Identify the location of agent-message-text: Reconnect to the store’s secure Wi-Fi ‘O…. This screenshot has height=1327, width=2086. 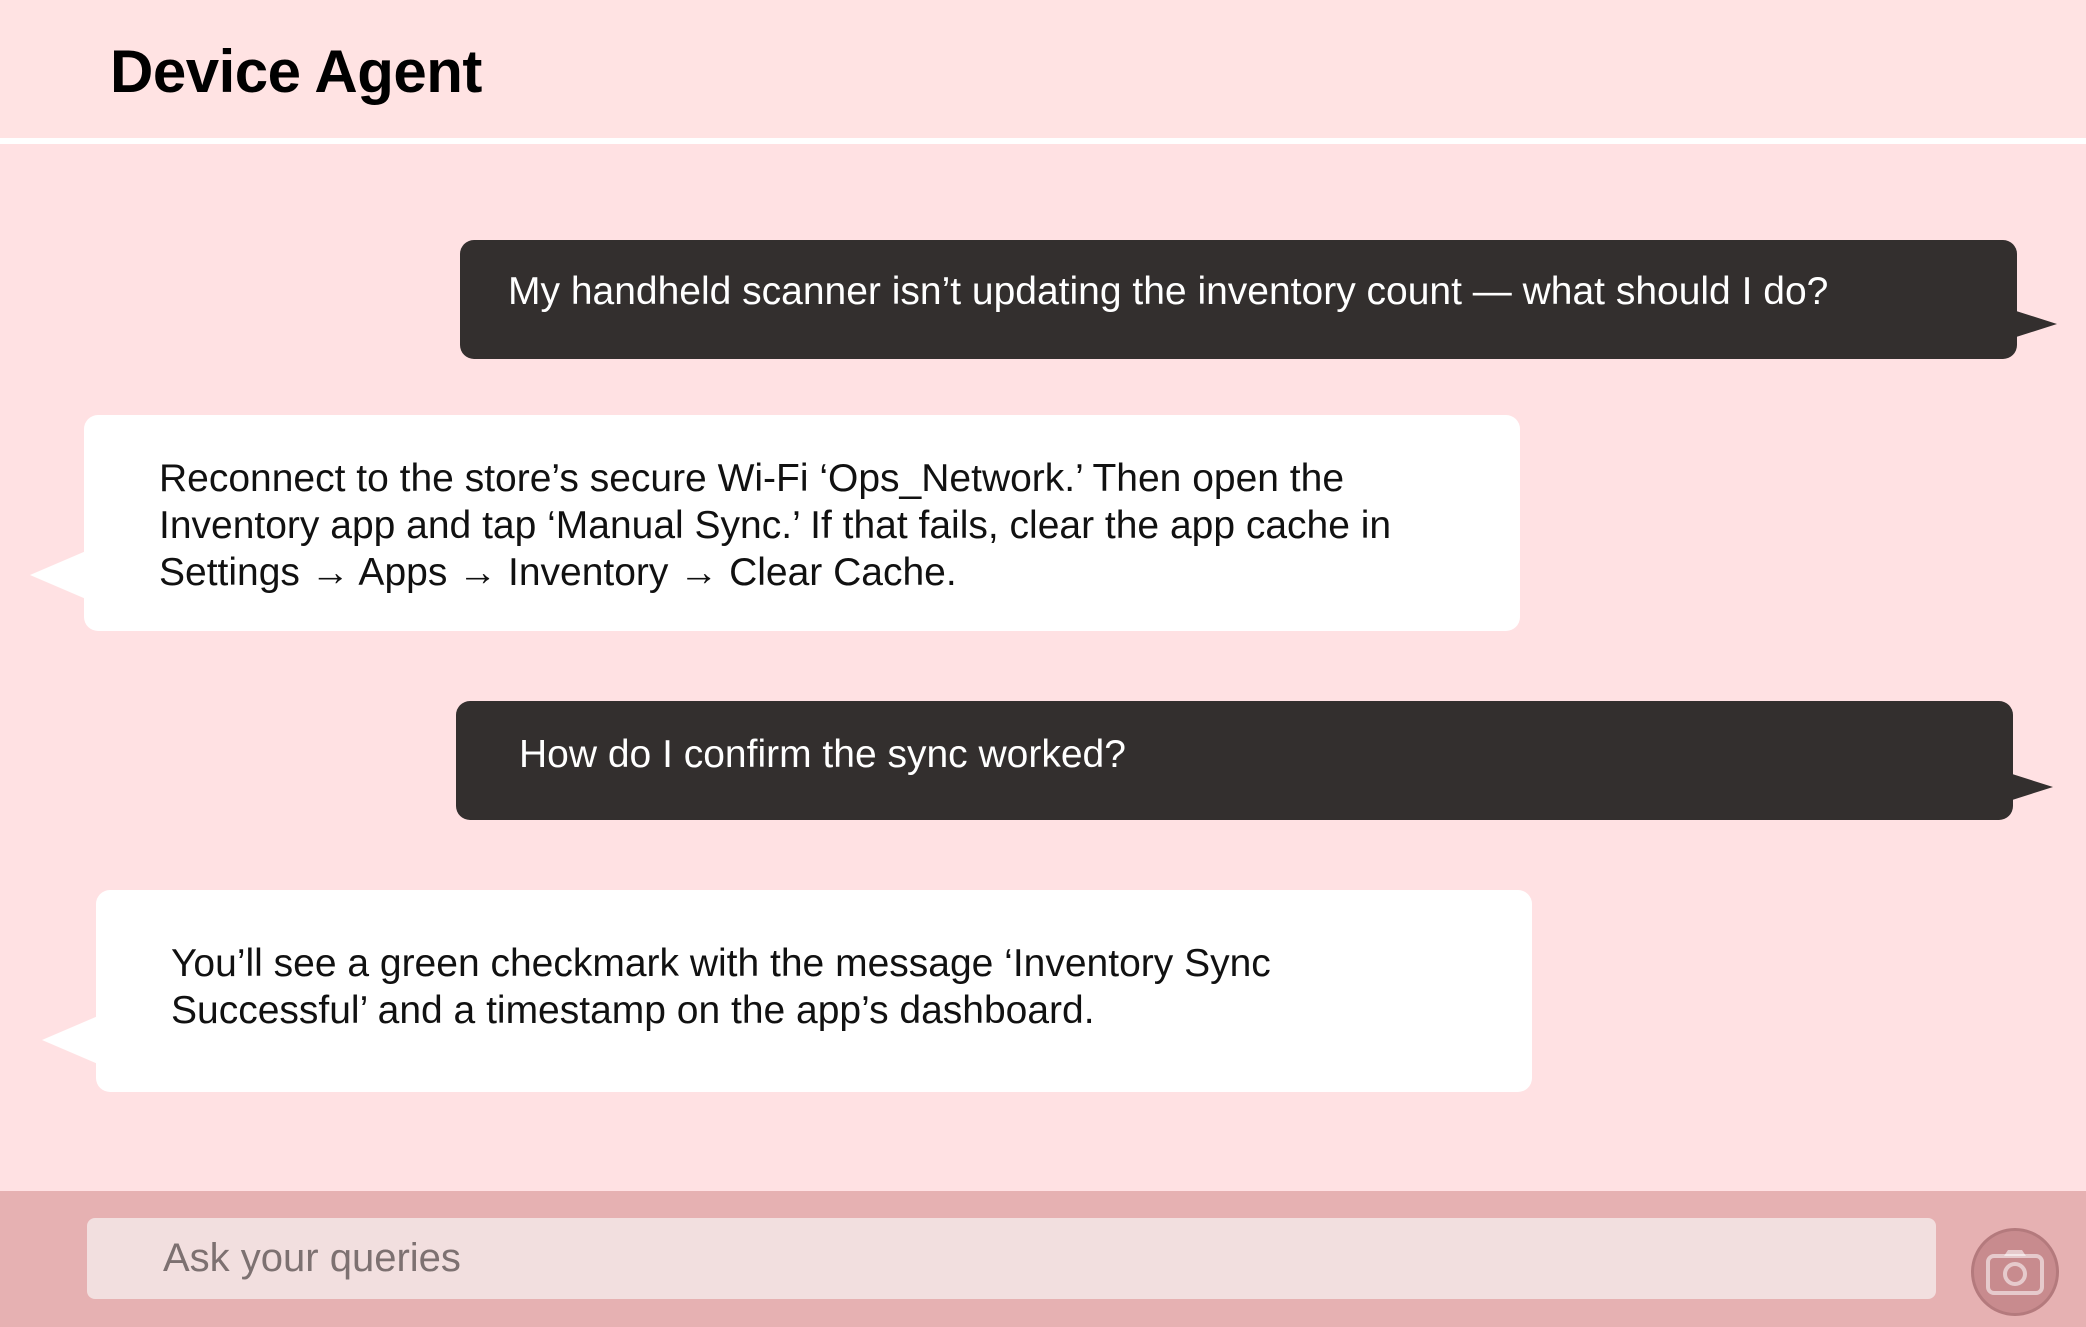
(775, 525).